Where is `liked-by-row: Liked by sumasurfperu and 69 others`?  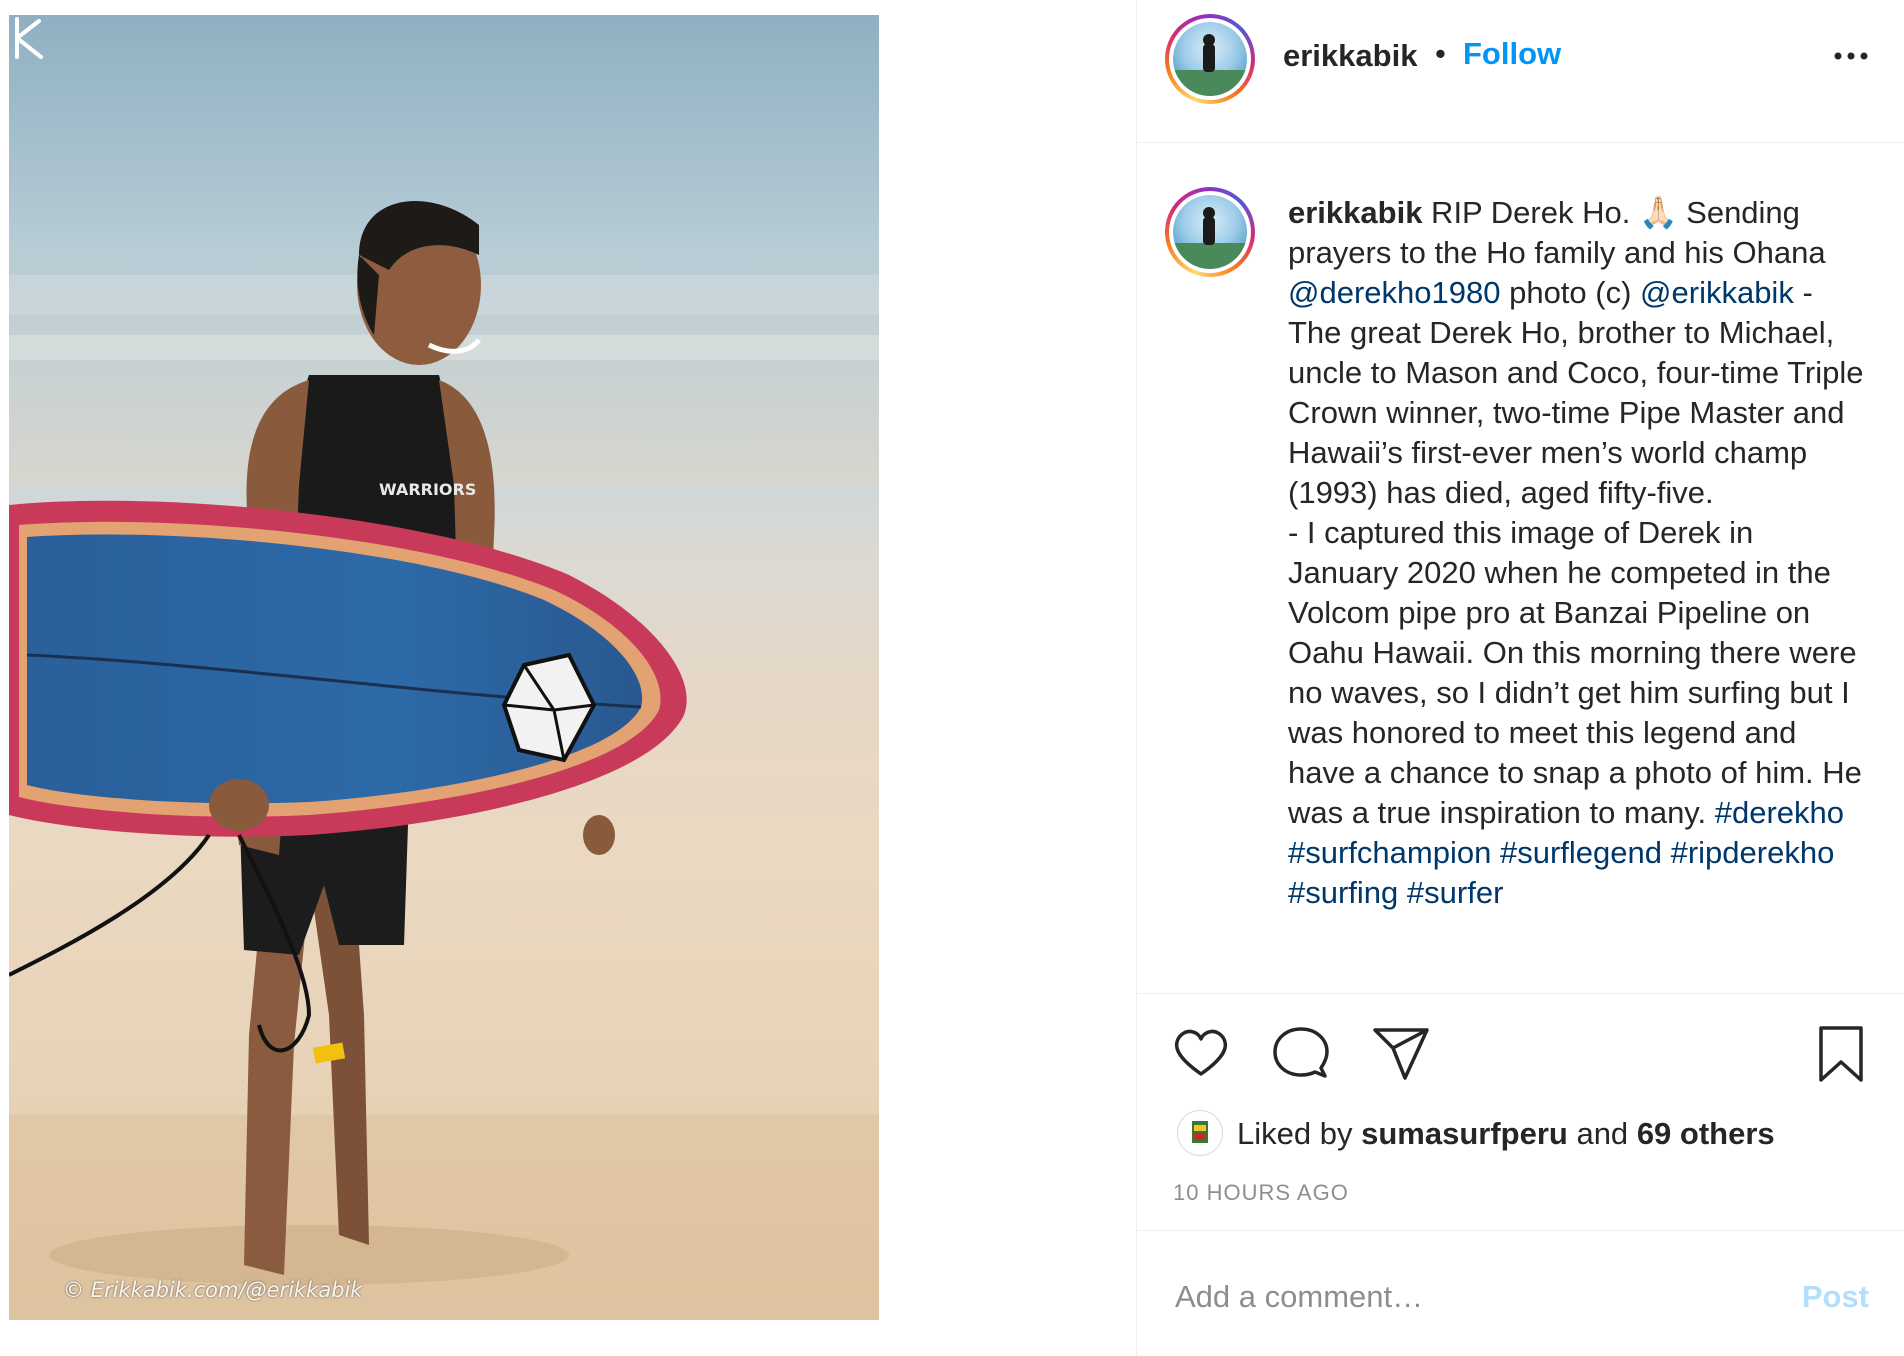
liked-by-row: Liked by sumasurfperu and 69 others is located at coordinates (1527, 1134).